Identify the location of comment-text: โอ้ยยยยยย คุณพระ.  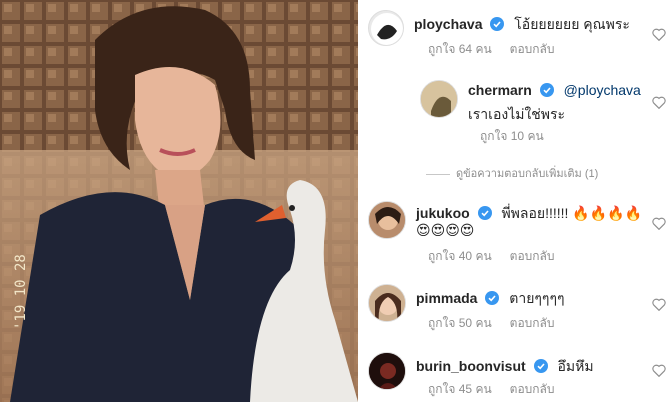
(572, 24).